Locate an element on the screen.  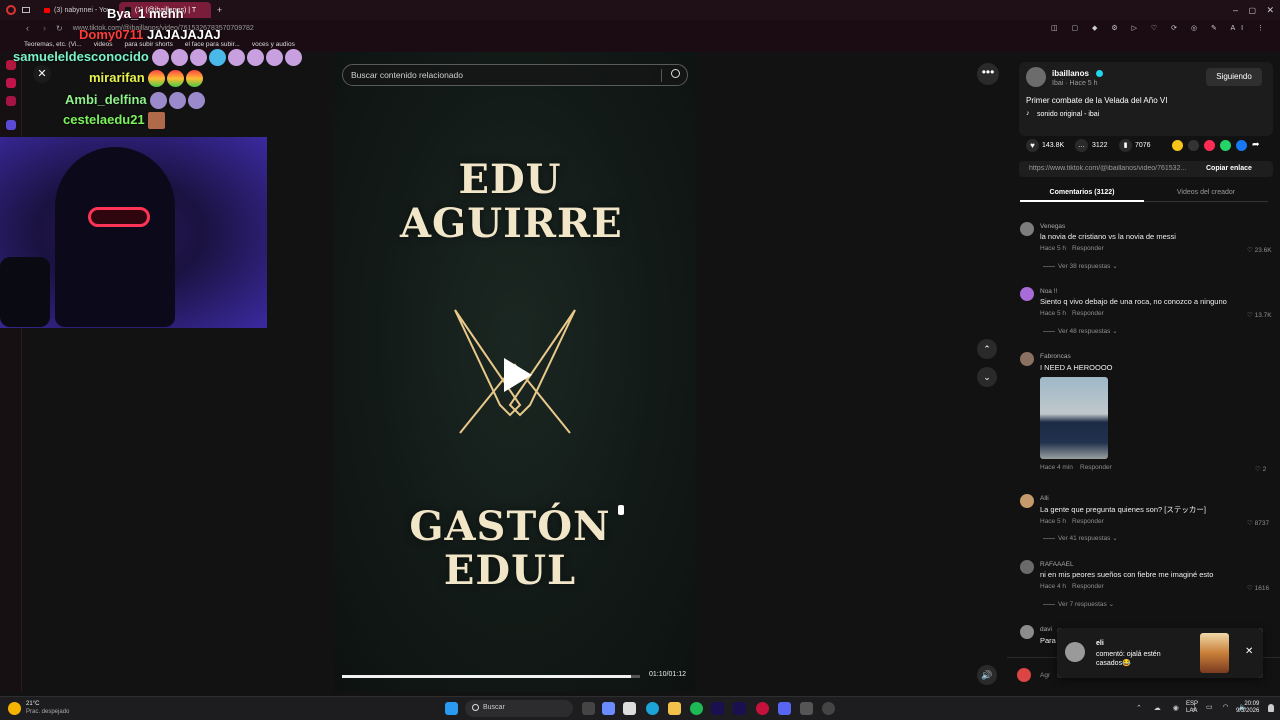
copy-link-button: Copiar enlace is located at coordinates (1229, 168).